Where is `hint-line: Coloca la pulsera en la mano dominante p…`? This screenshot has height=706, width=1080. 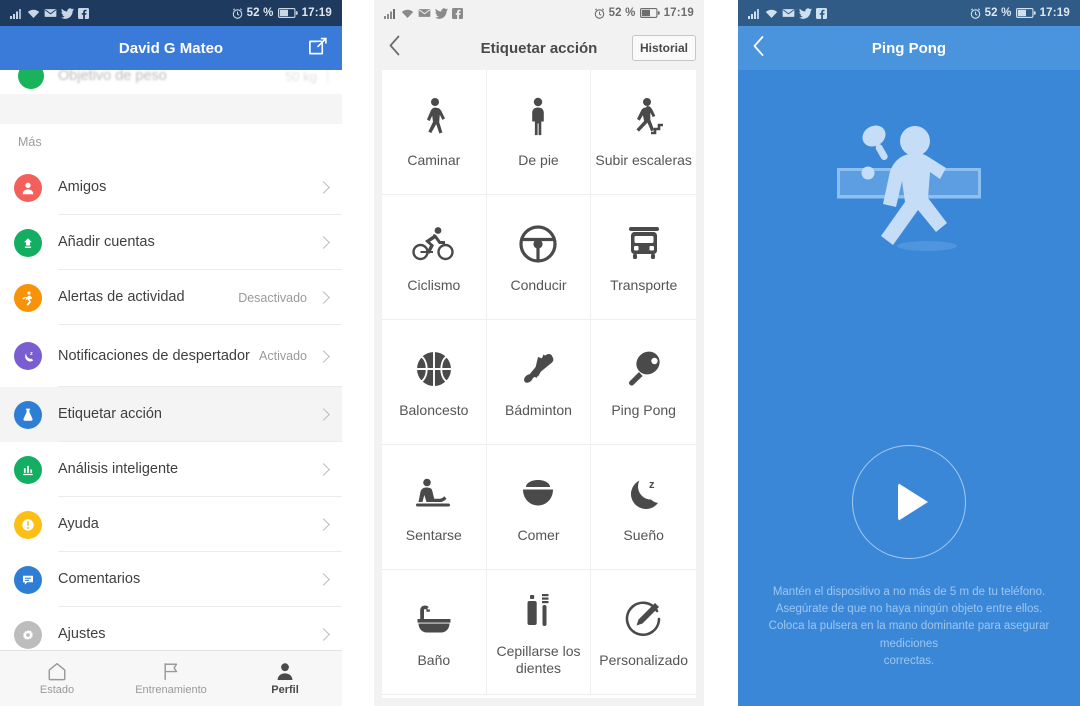
hint-line: Coloca la pulsera en la mano dominante p… is located at coordinates (909, 635).